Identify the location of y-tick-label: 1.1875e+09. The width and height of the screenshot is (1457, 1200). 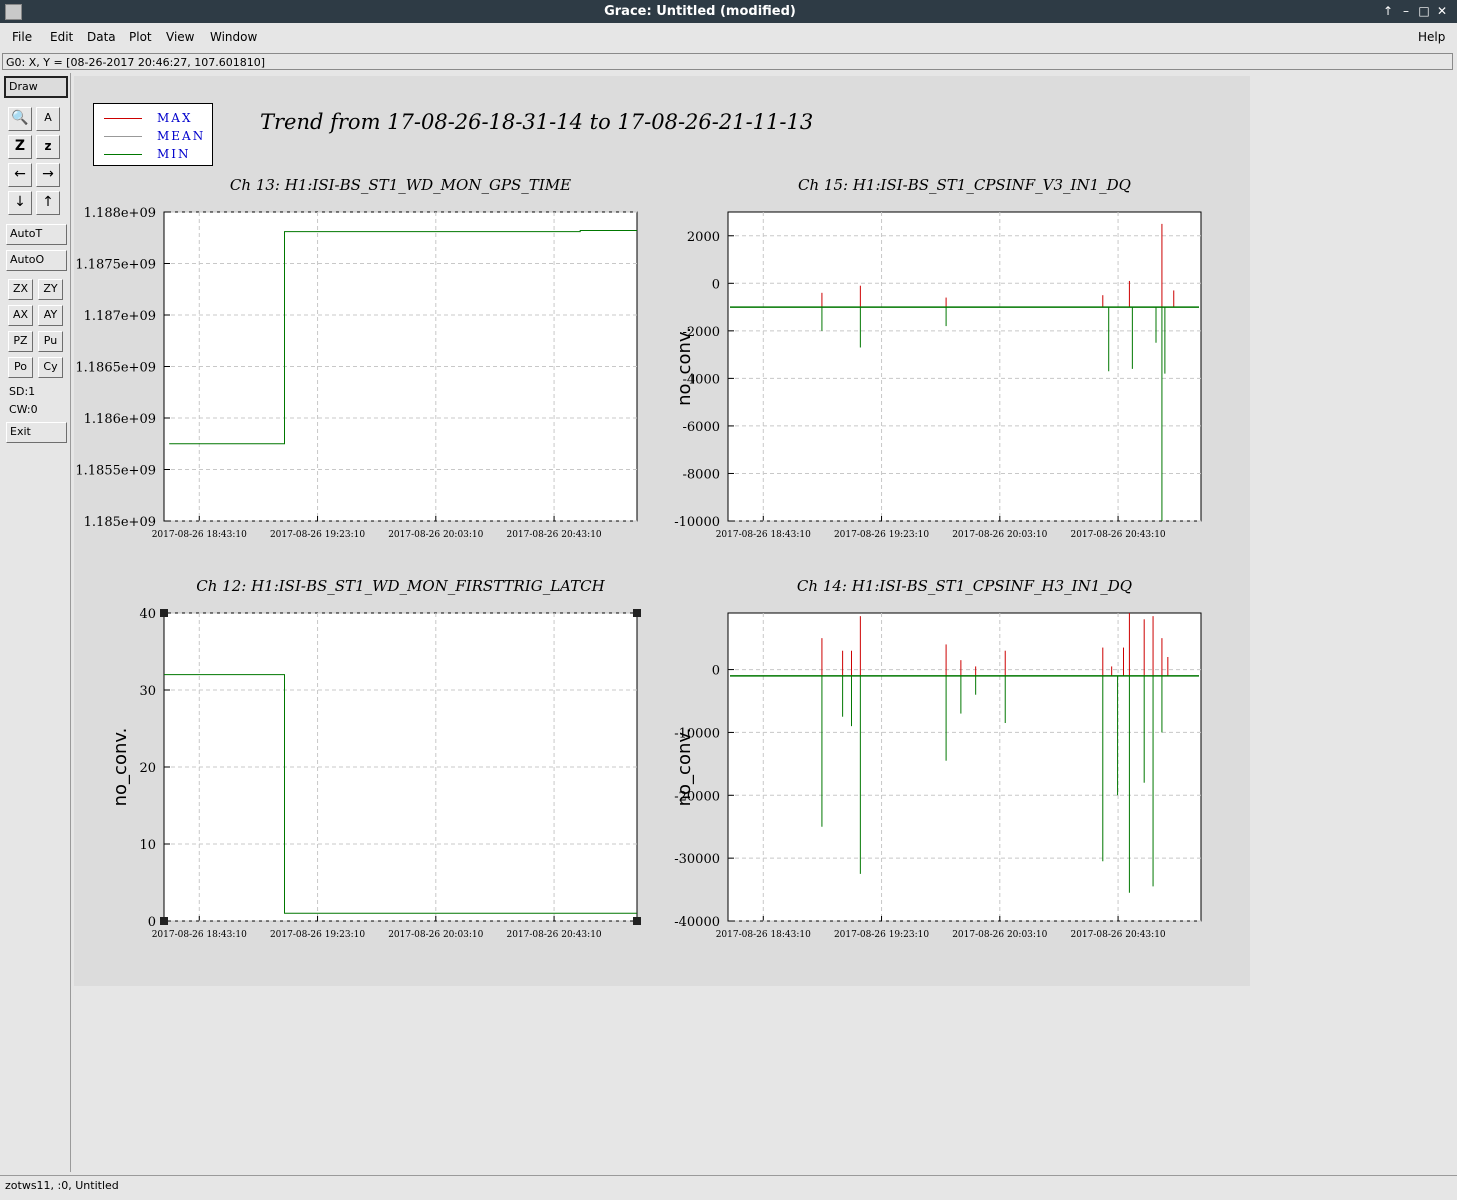
(115, 265).